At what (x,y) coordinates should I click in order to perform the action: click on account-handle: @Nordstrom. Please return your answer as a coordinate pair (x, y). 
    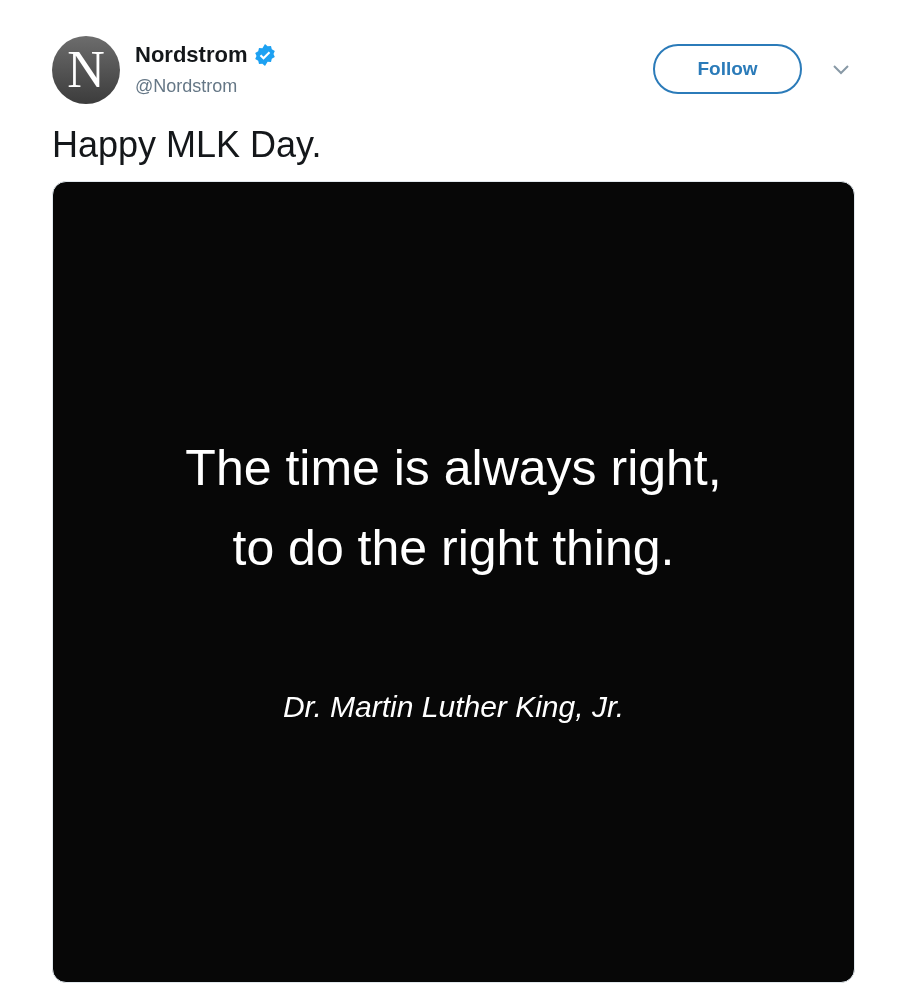
    Looking at the image, I should click on (187, 86).